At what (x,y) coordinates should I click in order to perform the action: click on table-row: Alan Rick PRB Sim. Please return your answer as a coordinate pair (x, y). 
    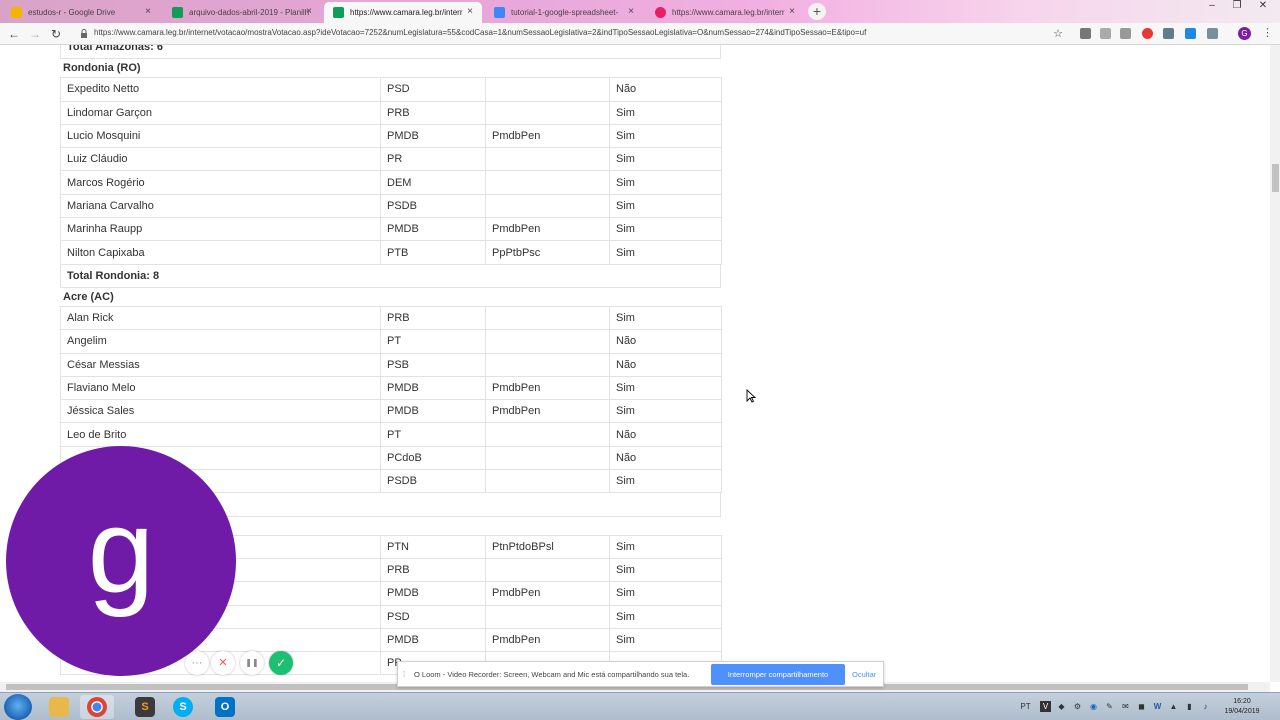
    Looking at the image, I should click on (391, 318).